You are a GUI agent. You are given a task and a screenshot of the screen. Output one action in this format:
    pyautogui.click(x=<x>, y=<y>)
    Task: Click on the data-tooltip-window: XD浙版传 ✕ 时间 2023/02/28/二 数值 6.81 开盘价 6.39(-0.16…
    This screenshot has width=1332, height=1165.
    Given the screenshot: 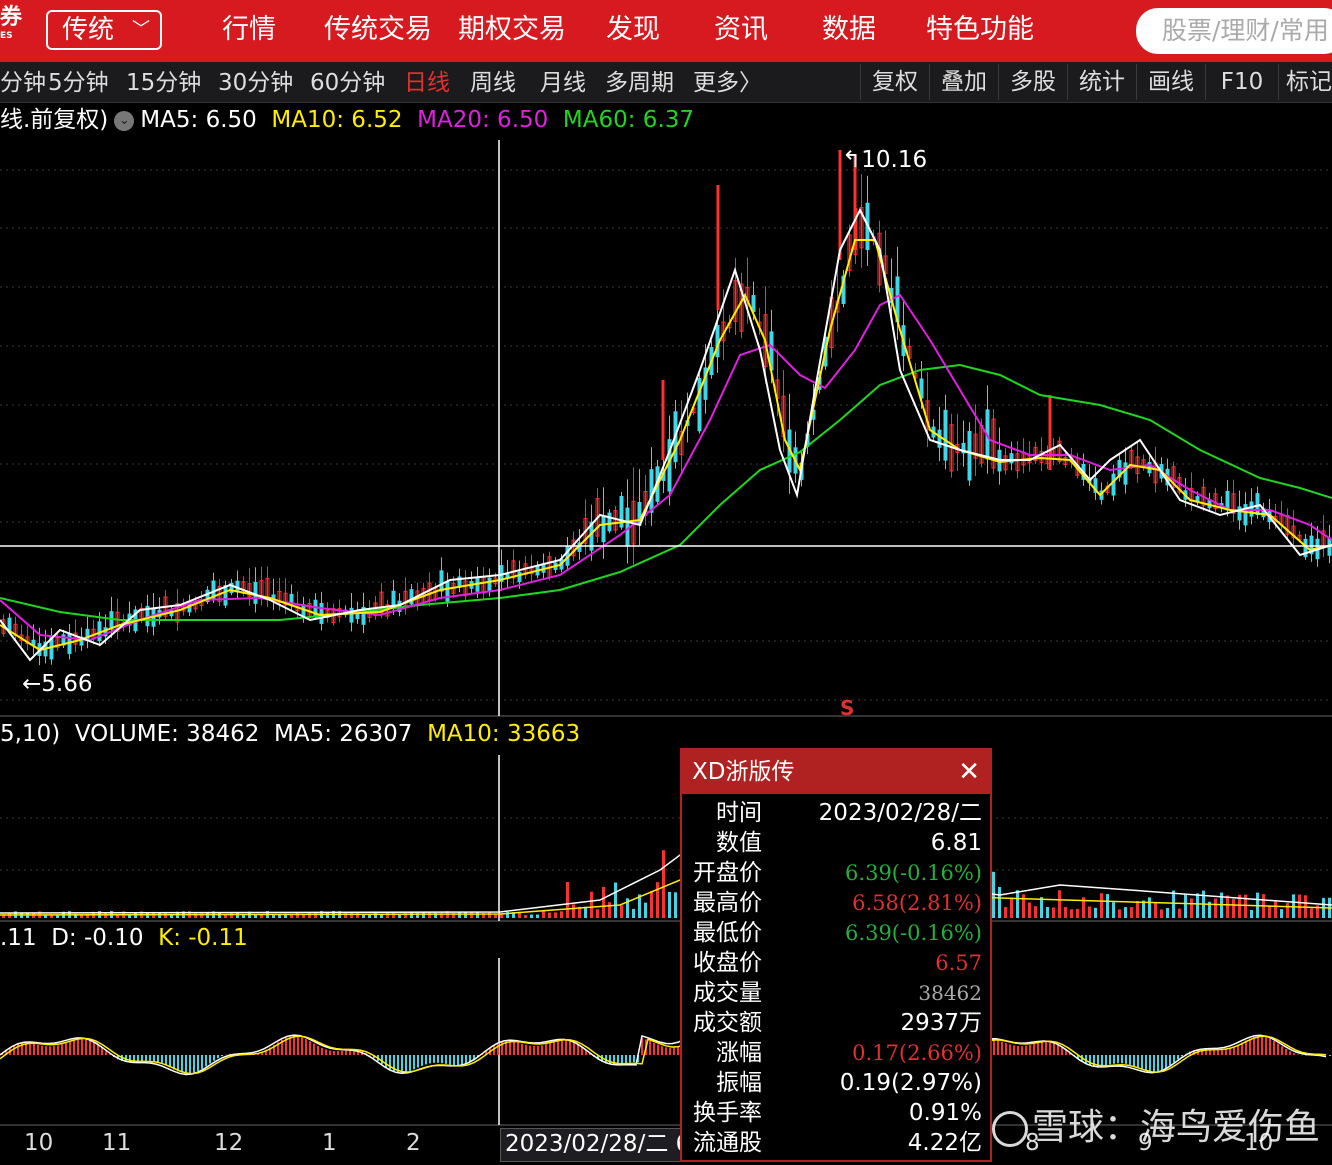 What is the action you would take?
    pyautogui.click(x=836, y=955)
    